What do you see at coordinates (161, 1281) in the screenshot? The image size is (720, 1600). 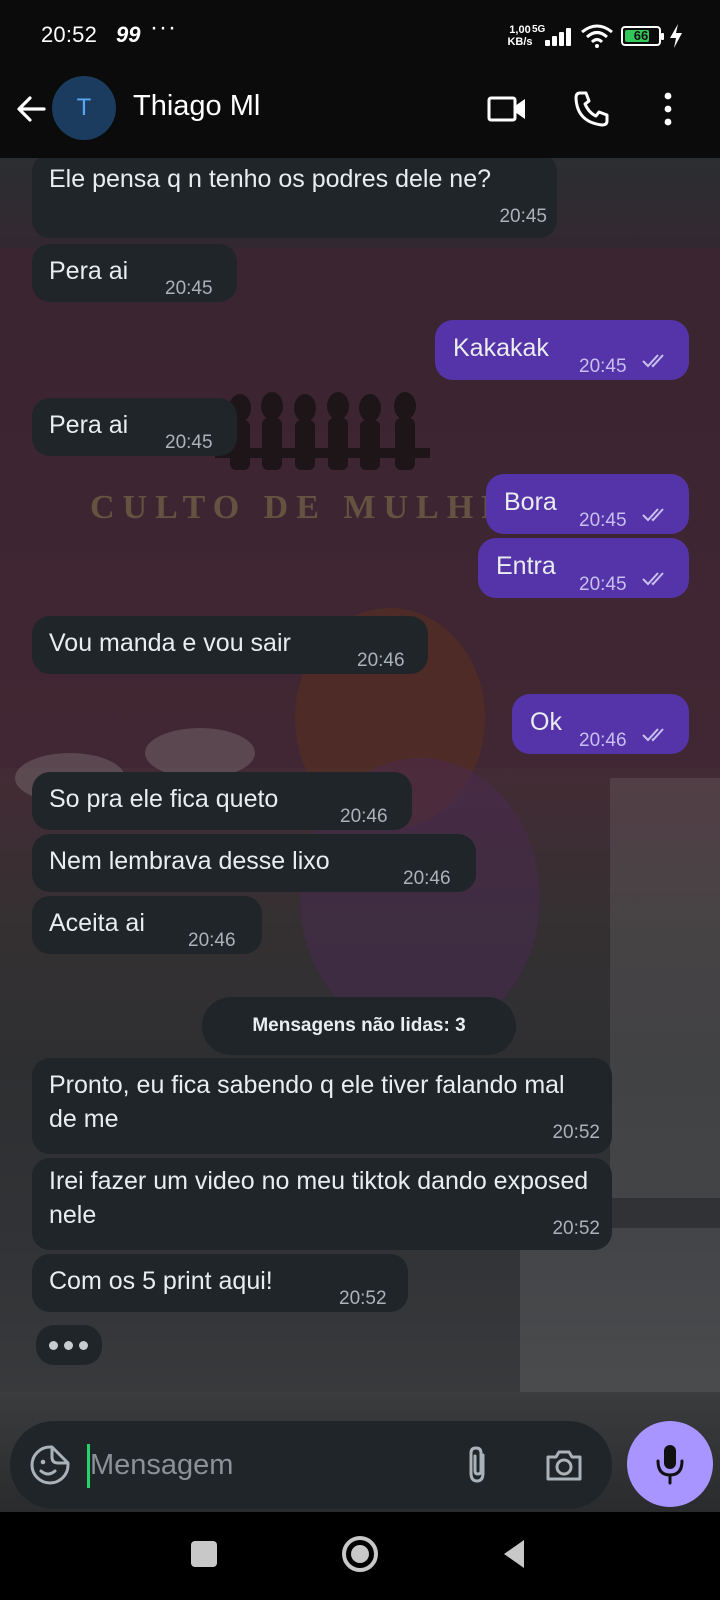 I see `message-text: Com os 5 print aqui!` at bounding box center [161, 1281].